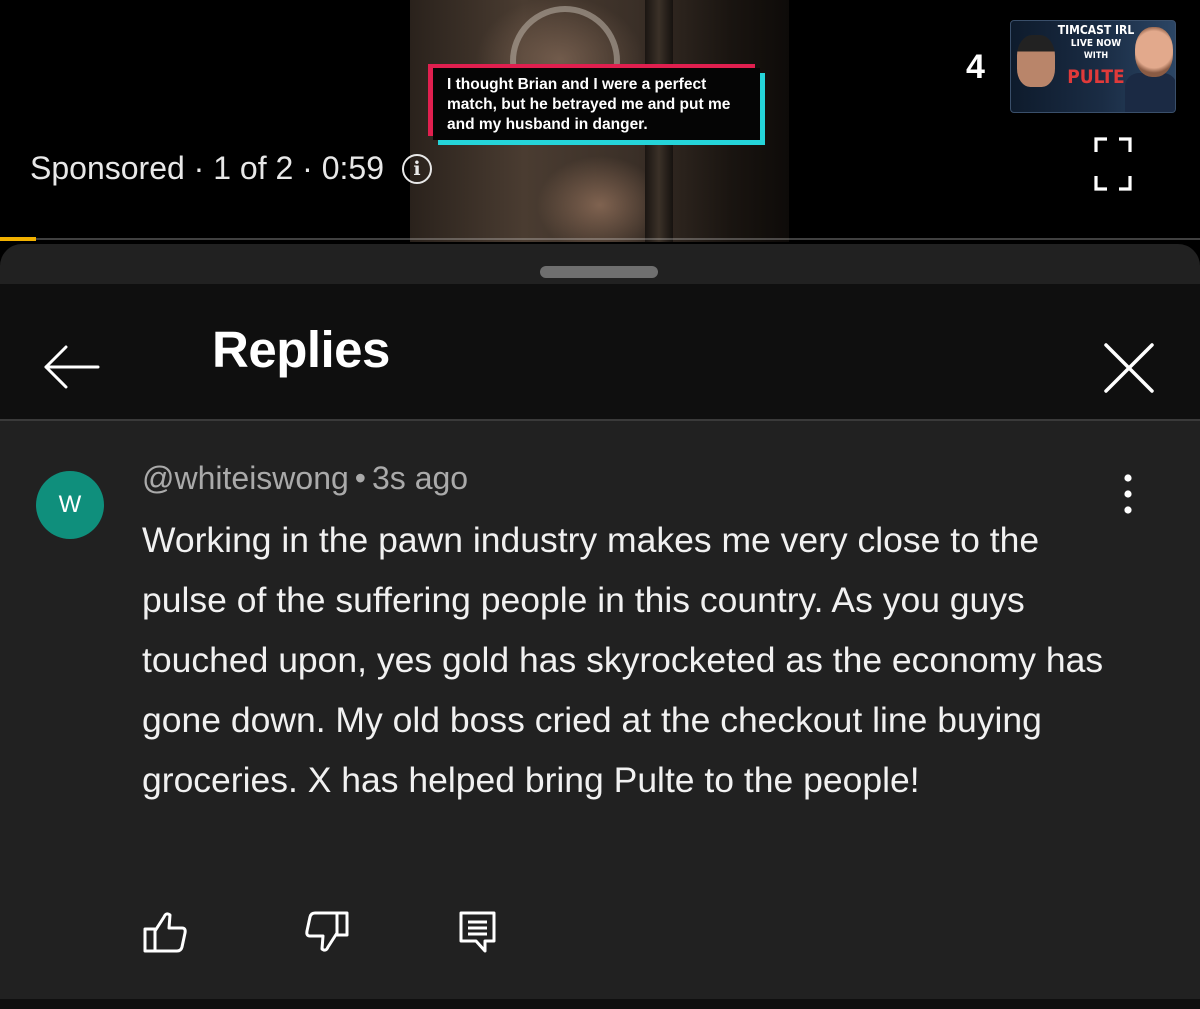  I want to click on promo-line2: LIVE NOW, so click(1096, 43).